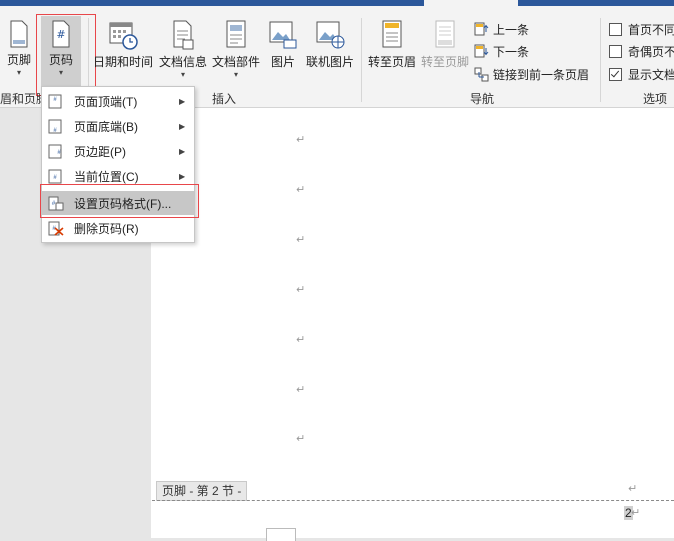  Describe the element at coordinates (283, 35) in the screenshot. I see `picture-icon` at that location.